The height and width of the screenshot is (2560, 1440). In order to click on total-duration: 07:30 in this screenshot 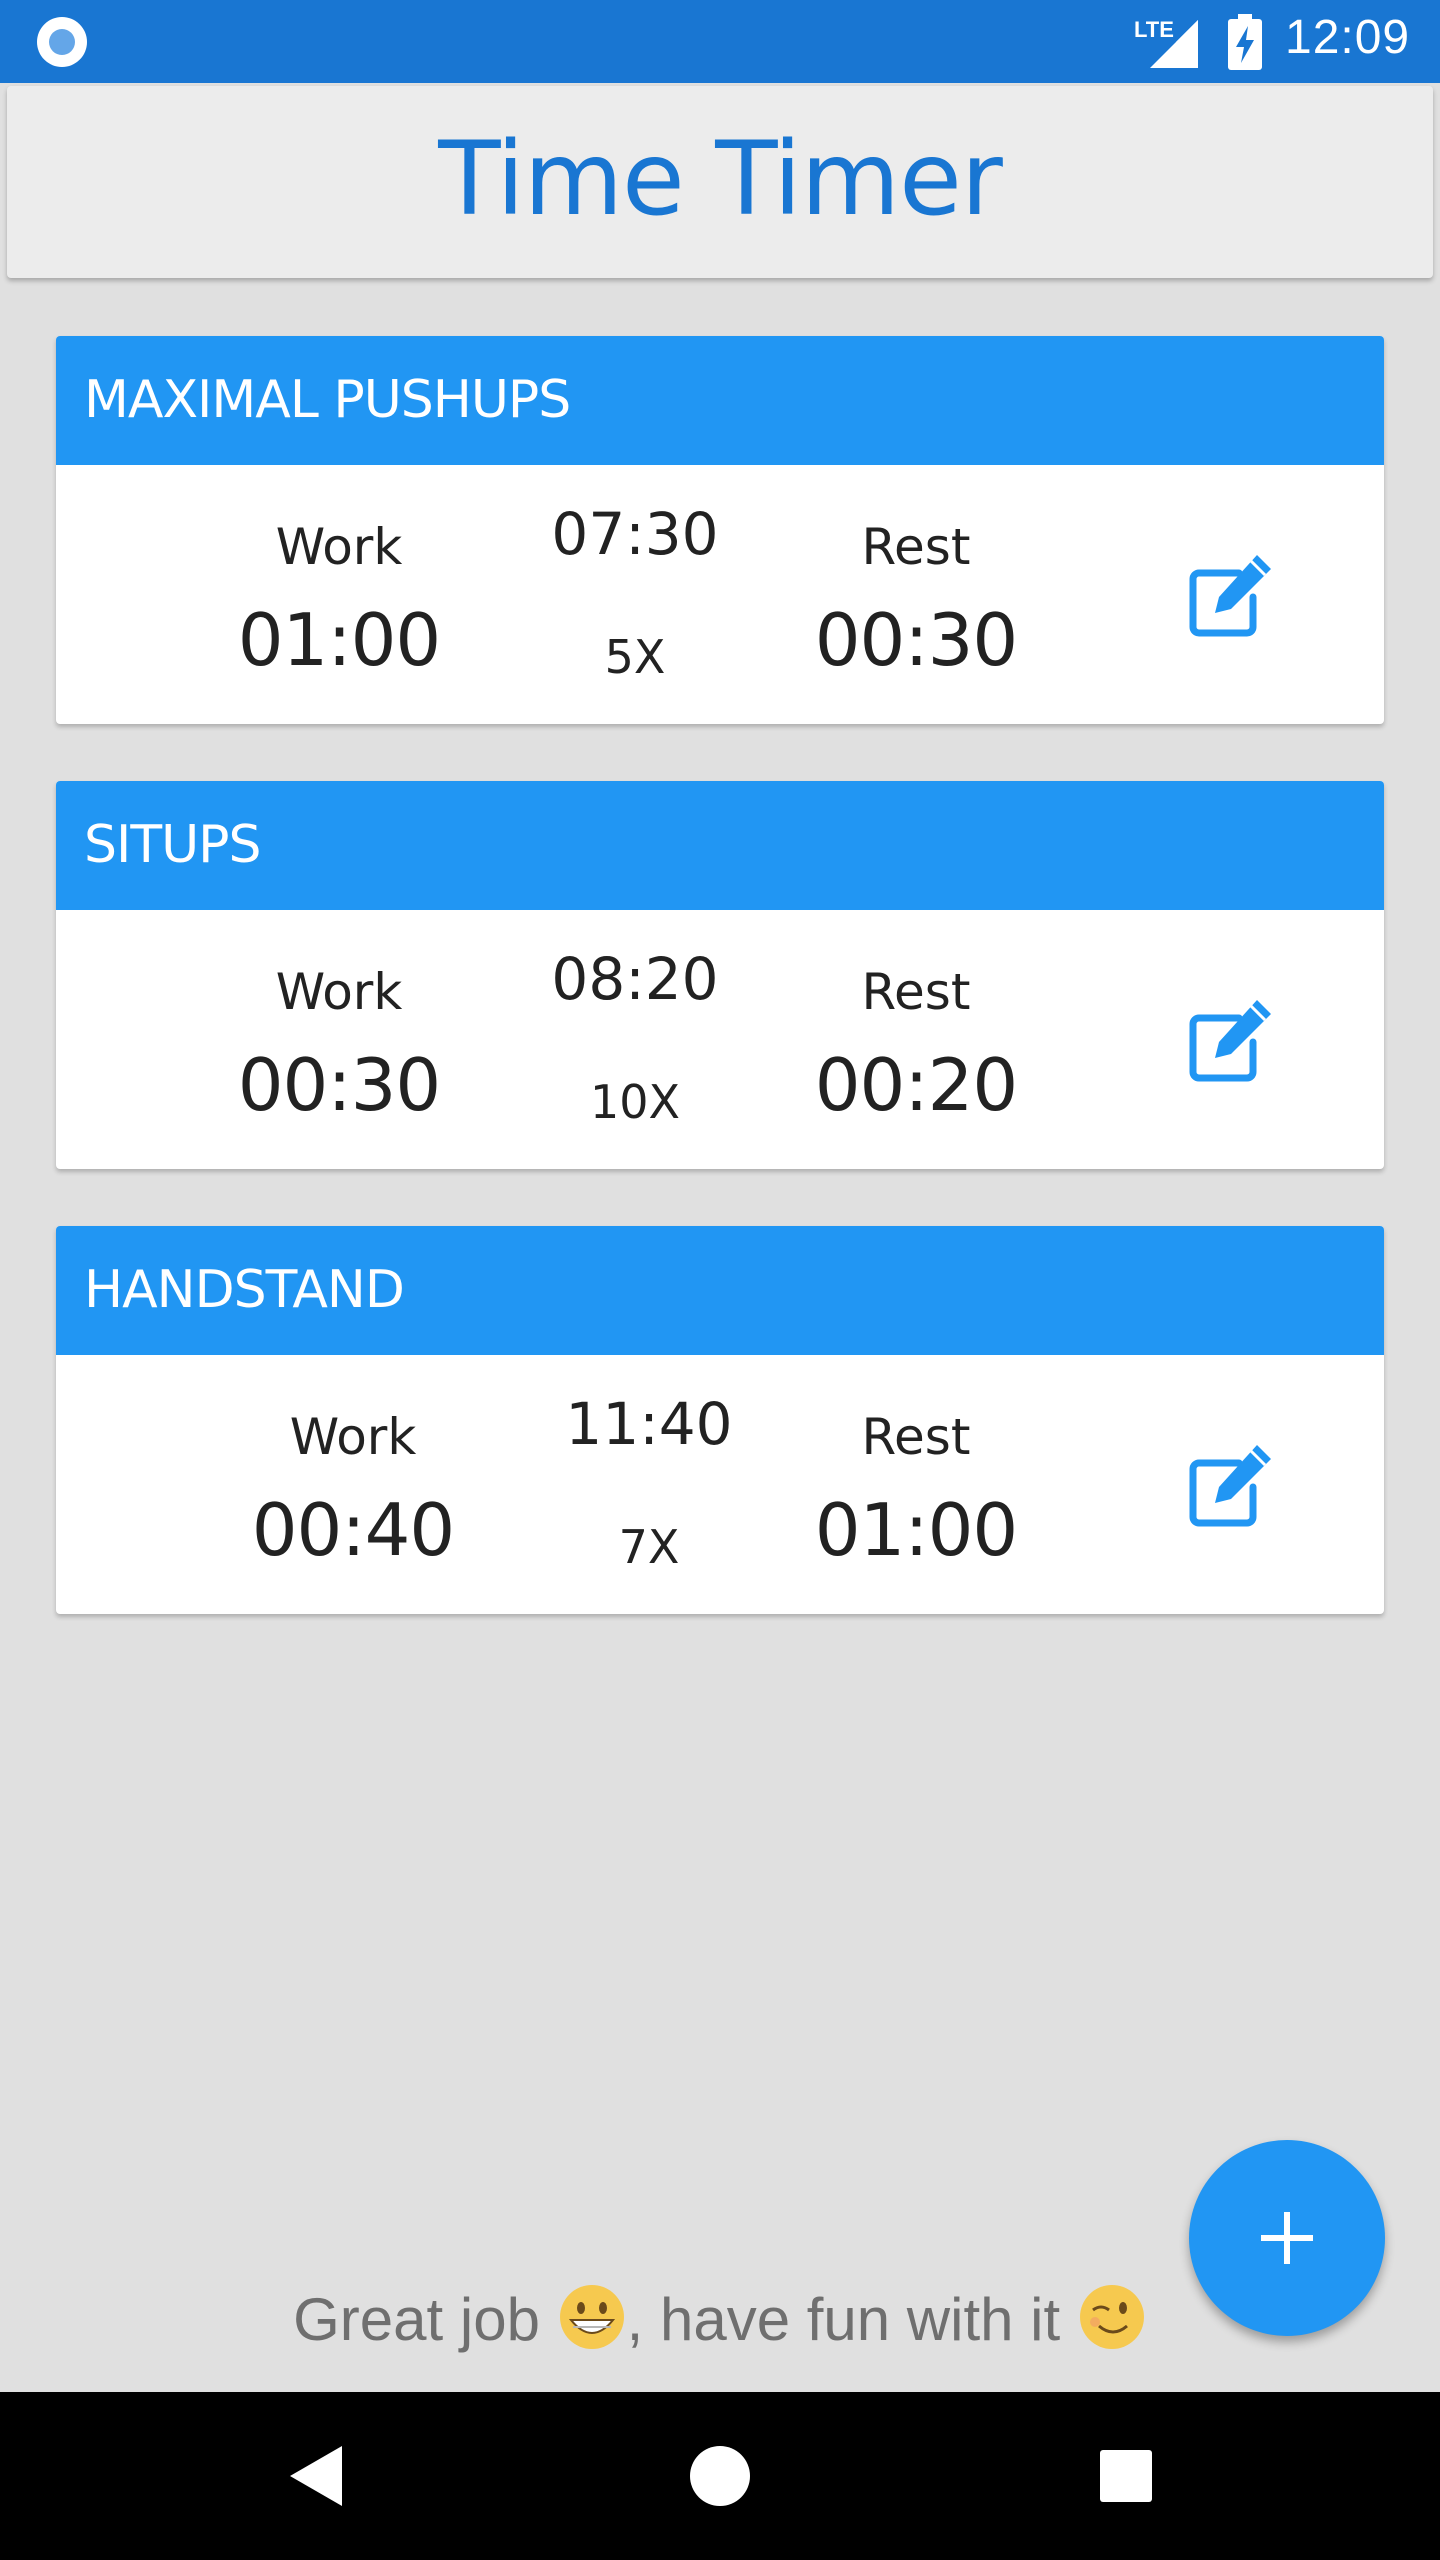, I will do `click(635, 534)`.